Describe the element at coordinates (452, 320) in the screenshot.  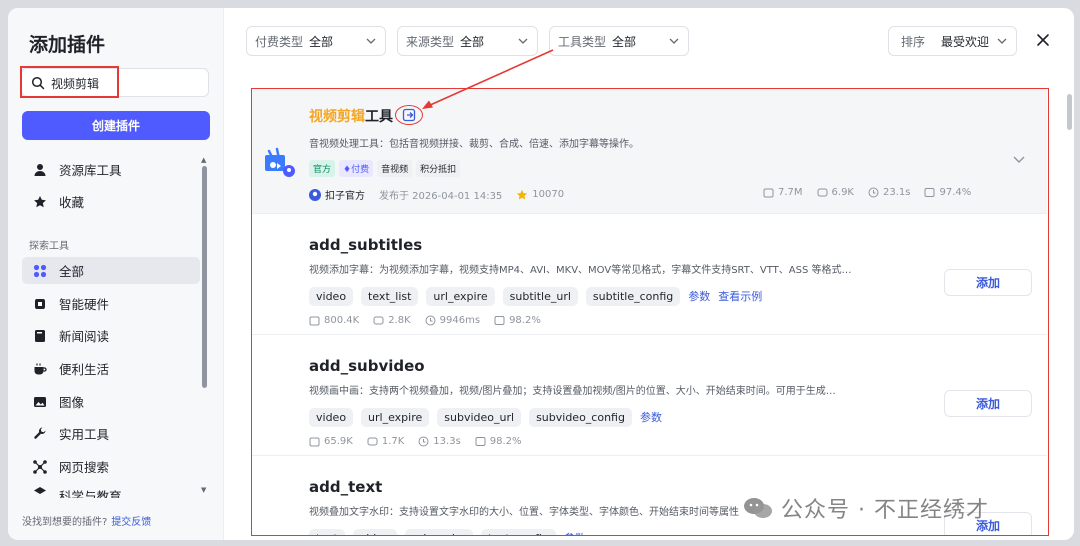
I see `stat-latency: 9946ms` at that location.